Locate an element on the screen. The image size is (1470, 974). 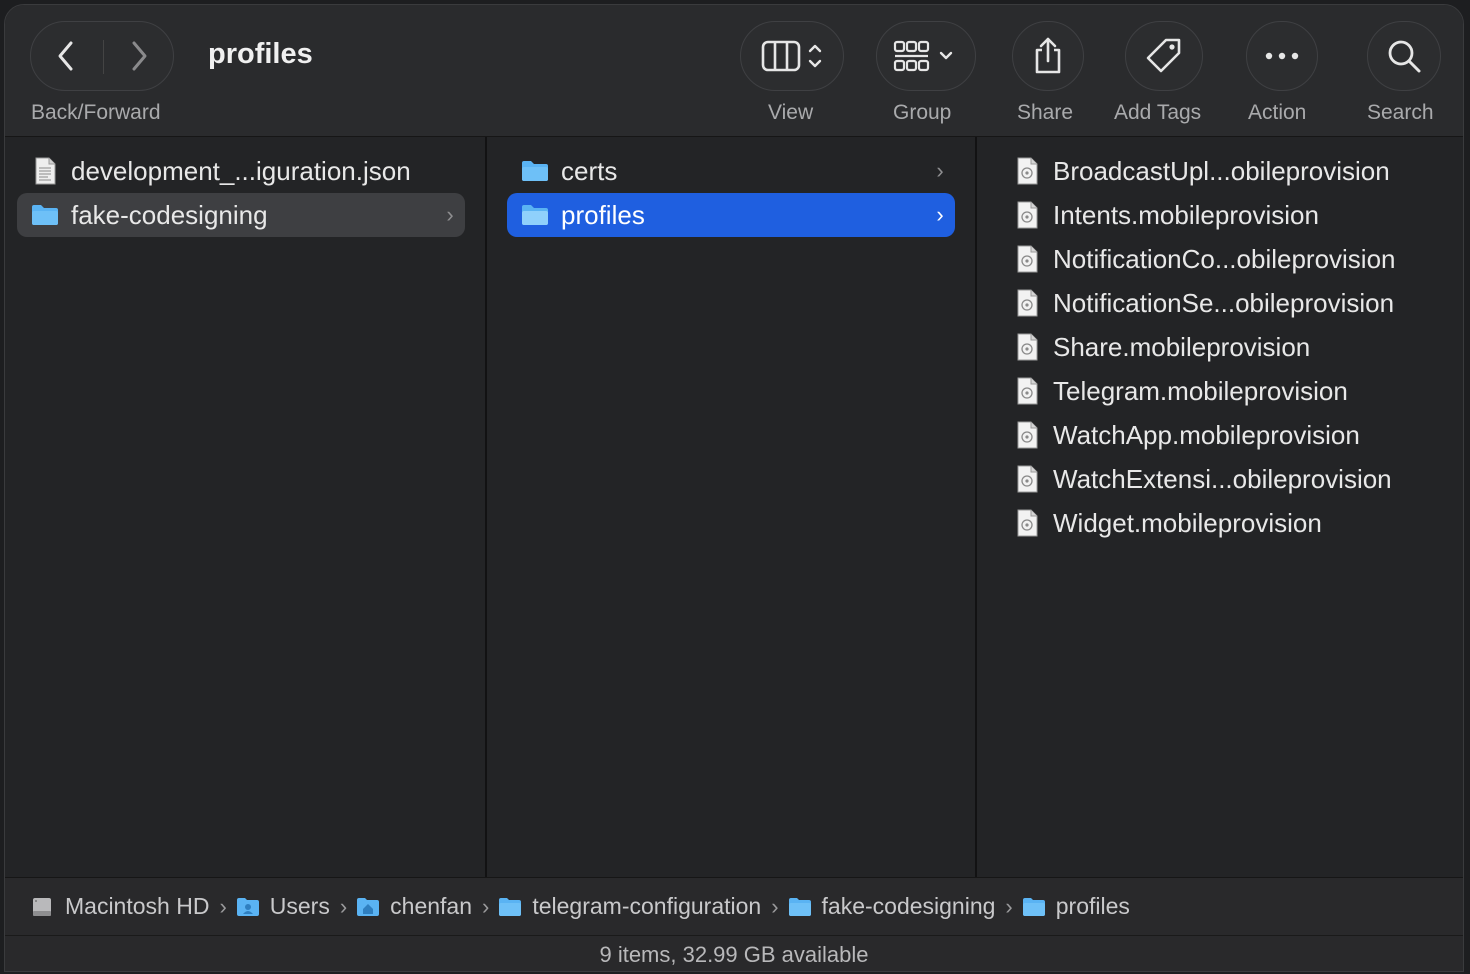
forward-button is located at coordinates (139, 56).